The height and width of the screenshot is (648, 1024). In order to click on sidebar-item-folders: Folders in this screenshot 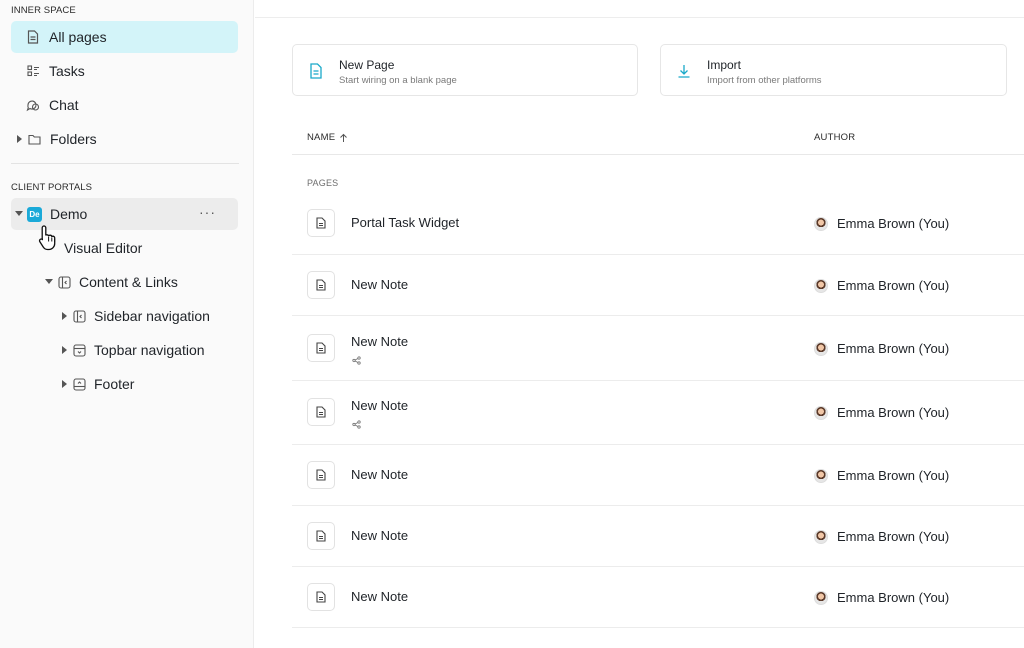, I will do `click(124, 139)`.